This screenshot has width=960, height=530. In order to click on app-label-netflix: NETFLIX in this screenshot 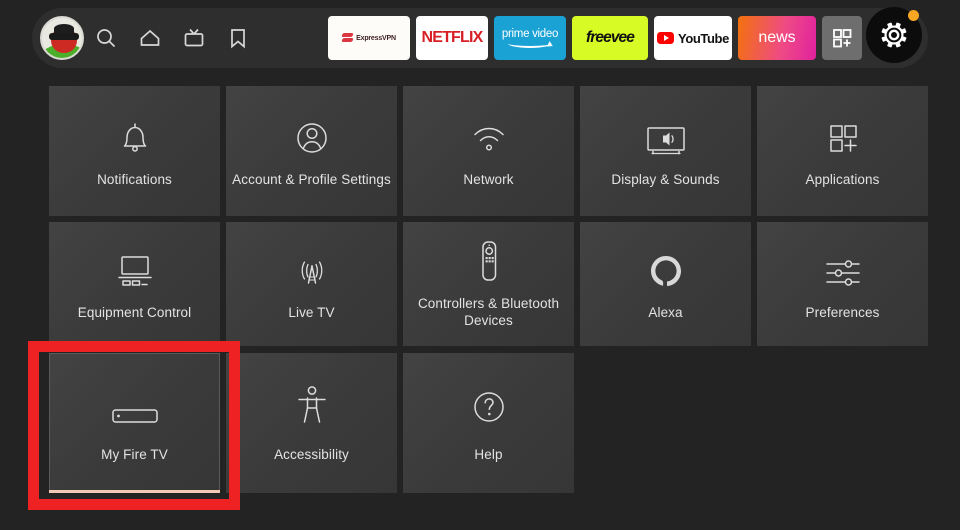, I will do `click(452, 37)`.